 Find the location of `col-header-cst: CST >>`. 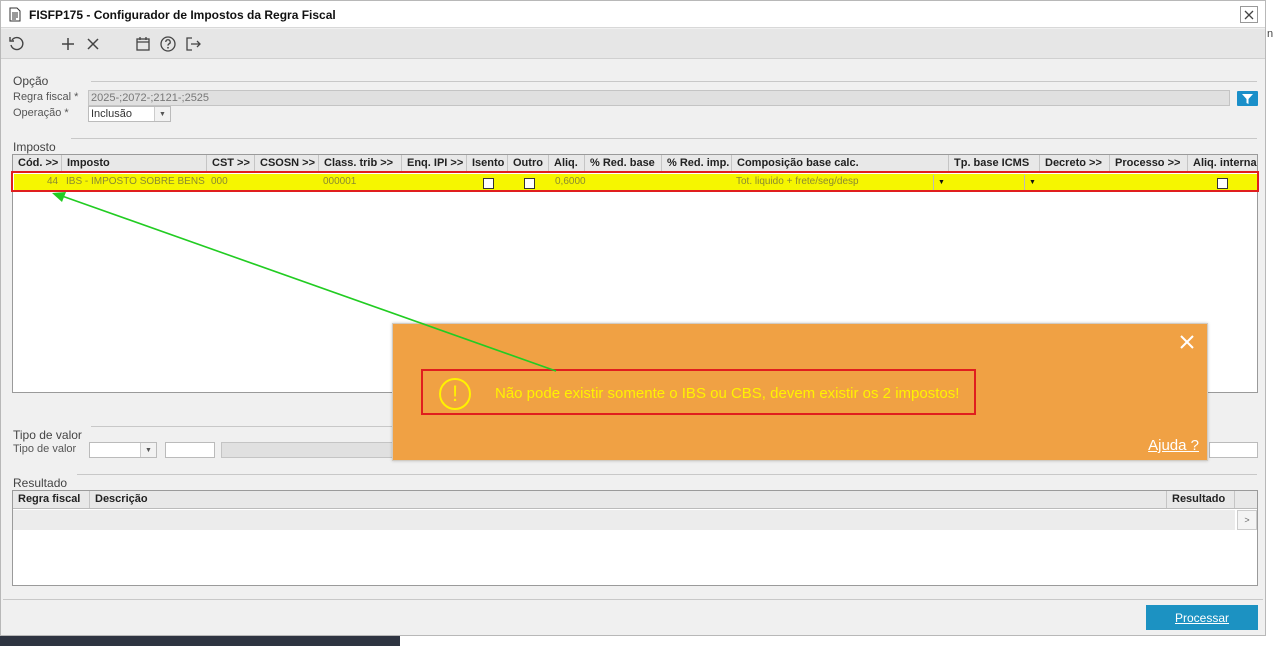

col-header-cst: CST >> is located at coordinates (231, 163).